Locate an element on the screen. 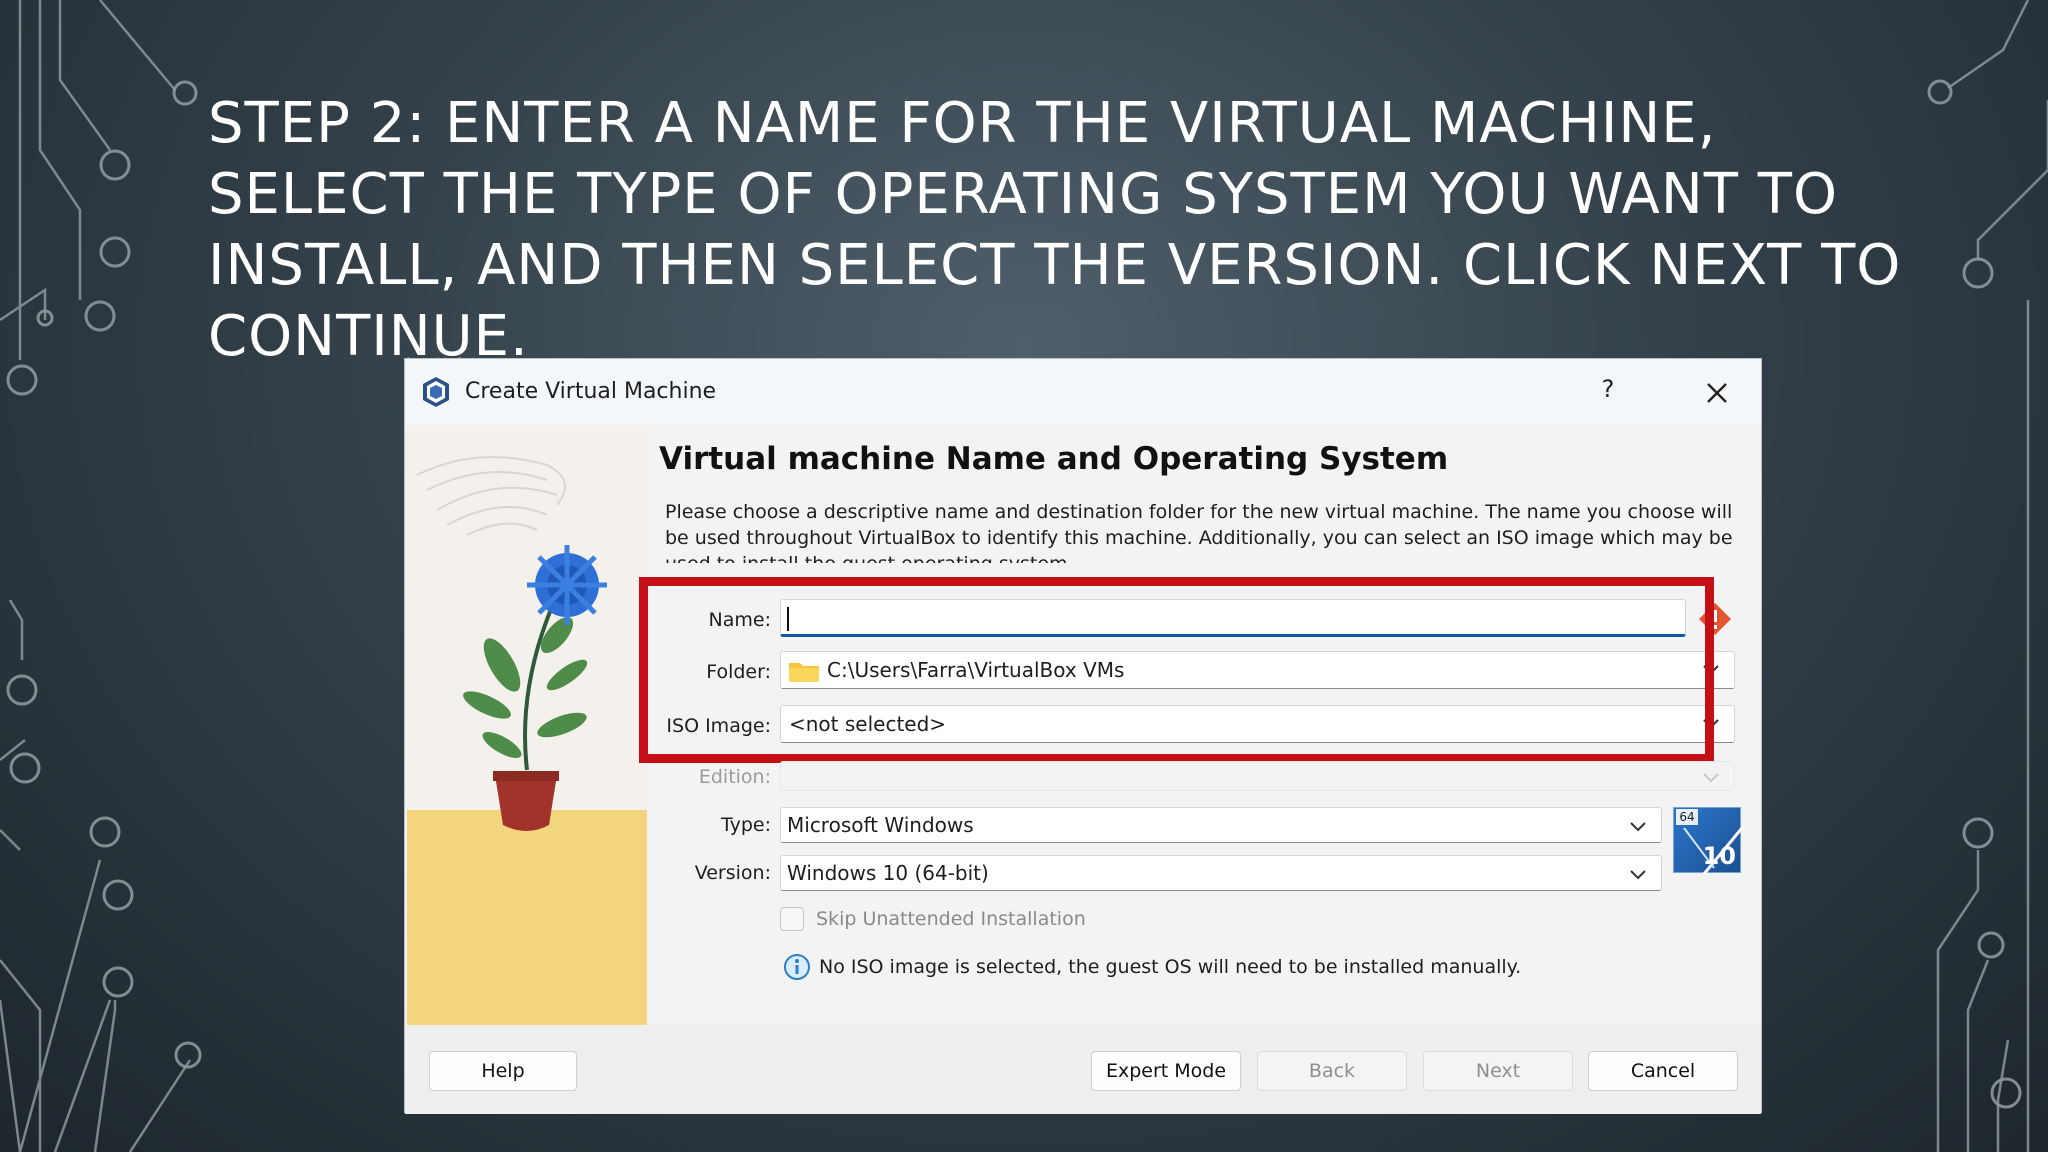 The image size is (2048, 1152). circuit-decoration-left is located at coordinates (101, 576).